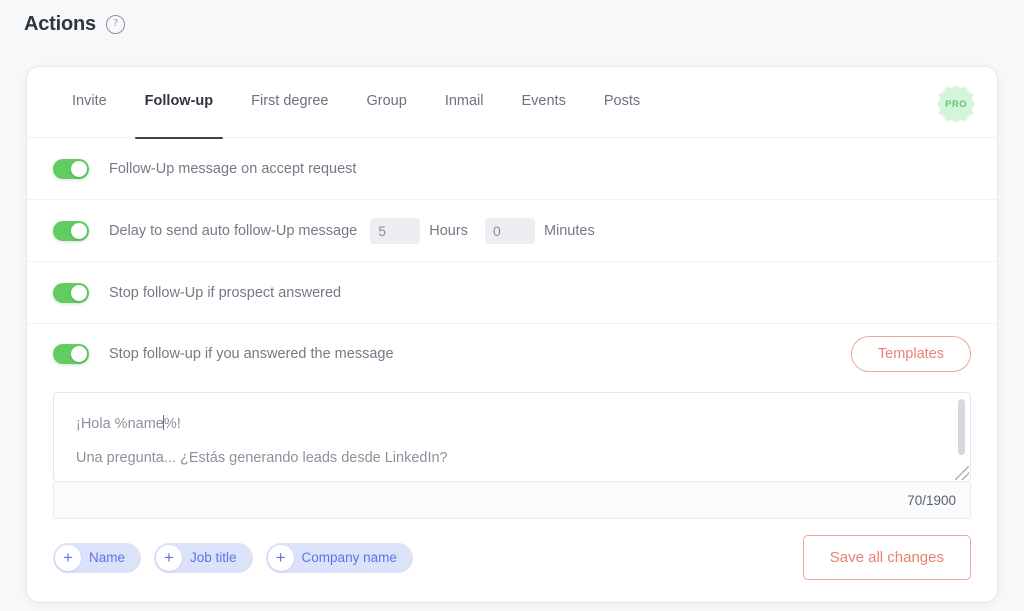 The width and height of the screenshot is (1024, 611). Describe the element at coordinates (233, 168) in the screenshot. I see `option-label: Follow-Up message on accept request` at that location.